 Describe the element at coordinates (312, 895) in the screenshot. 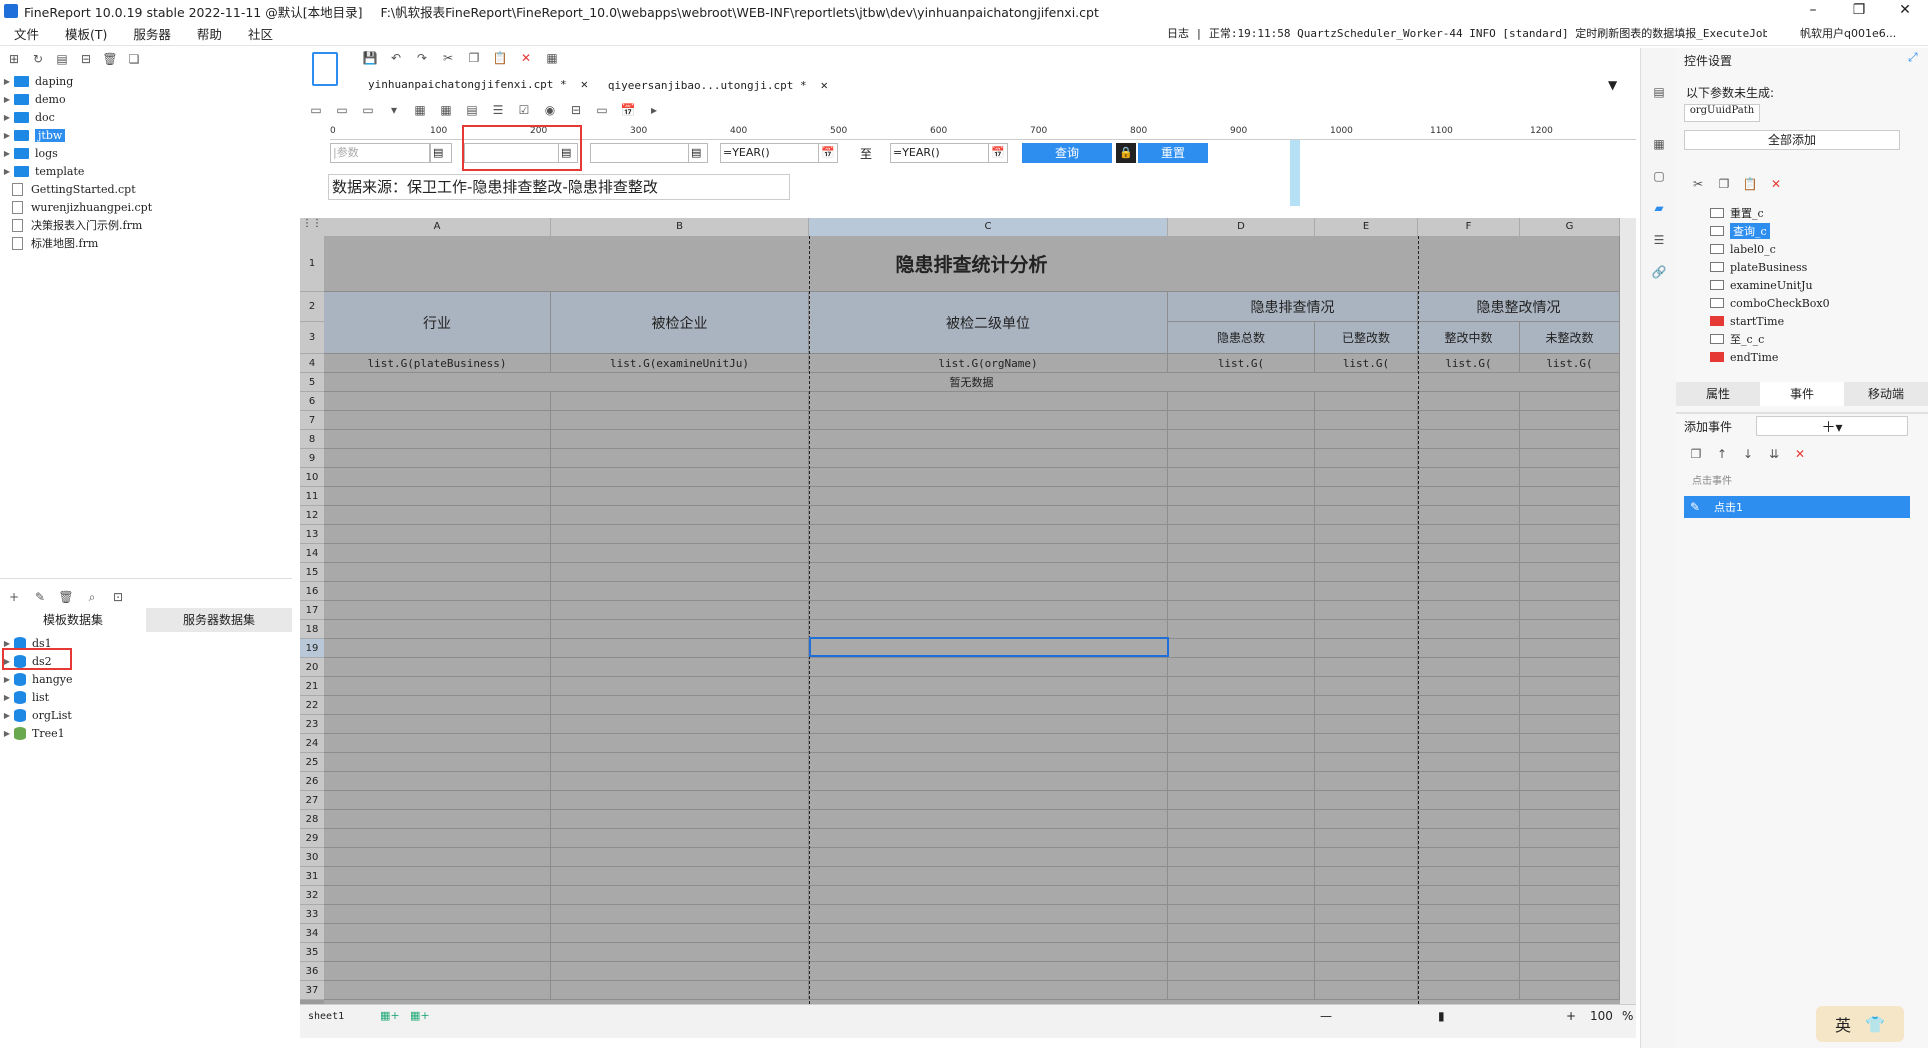

I see `row-number: 32` at that location.